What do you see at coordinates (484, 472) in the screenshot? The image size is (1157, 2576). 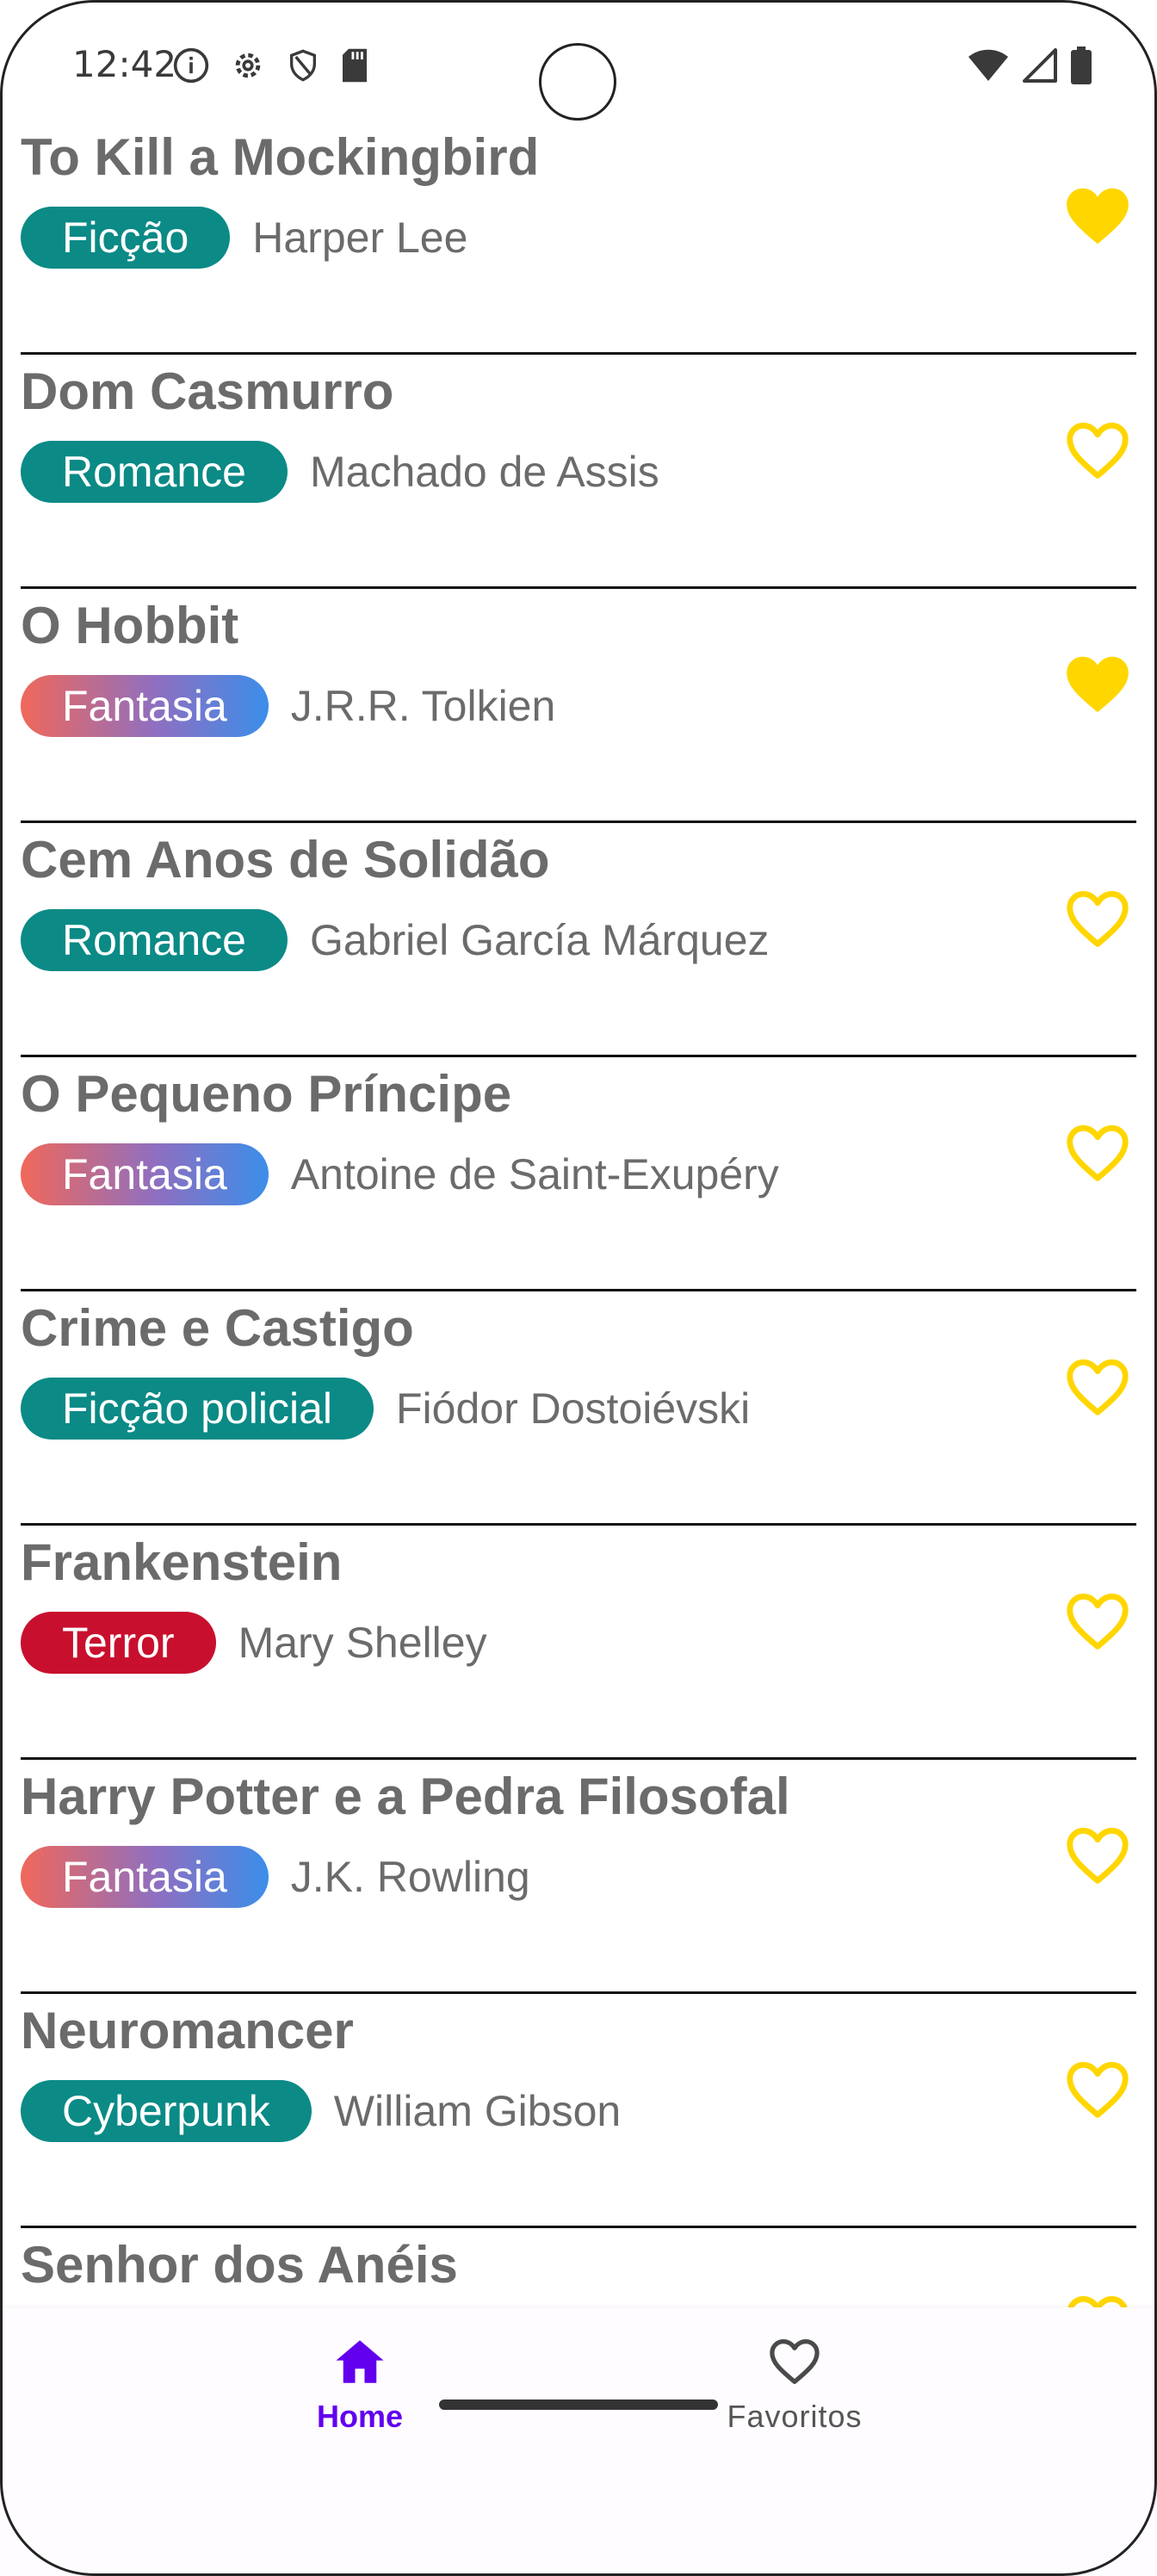 I see `book-author: Machado de Assis` at bounding box center [484, 472].